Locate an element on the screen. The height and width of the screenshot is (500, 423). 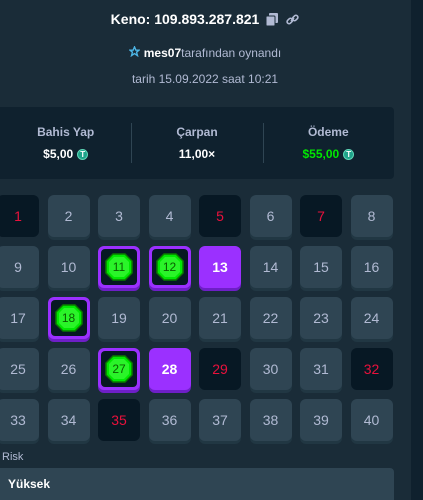
player-name: mes07 is located at coordinates (162, 53).